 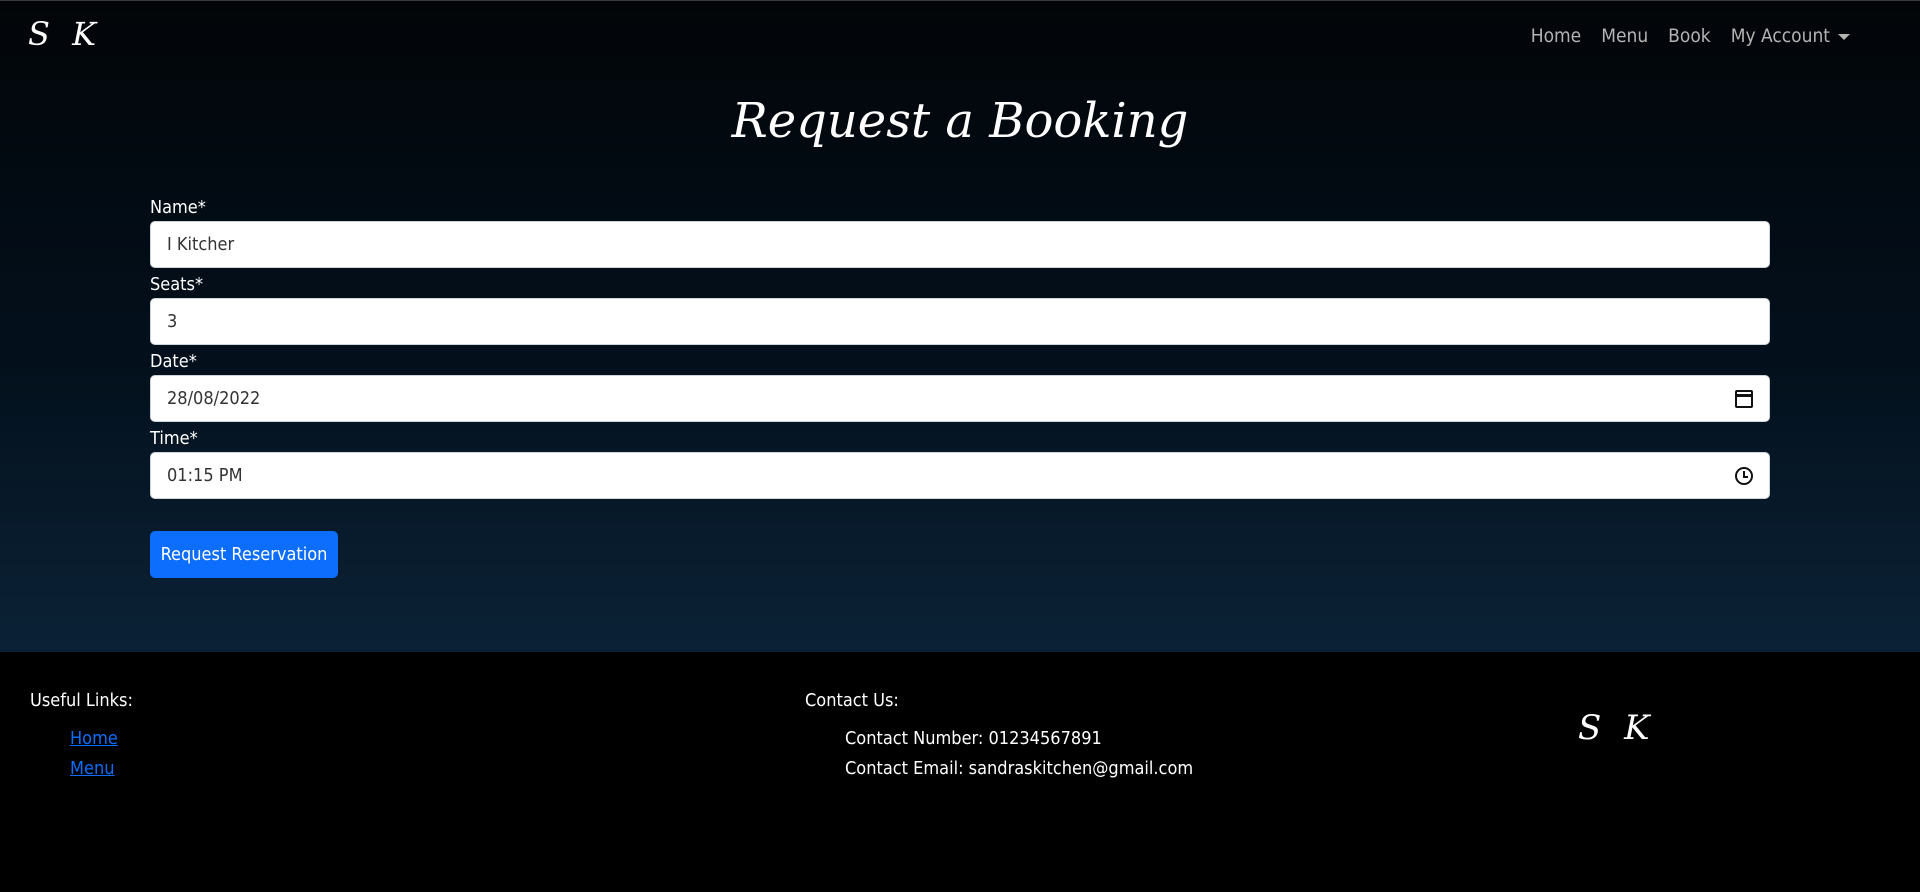 What do you see at coordinates (214, 398) in the screenshot?
I see `date-value: 28/08/2022` at bounding box center [214, 398].